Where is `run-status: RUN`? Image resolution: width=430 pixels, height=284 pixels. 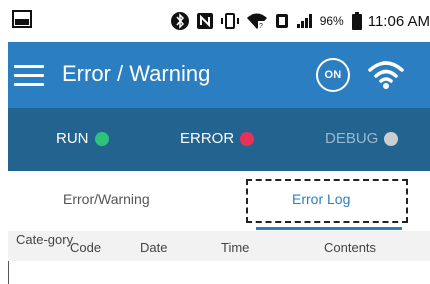 run-status: RUN is located at coordinates (82, 138).